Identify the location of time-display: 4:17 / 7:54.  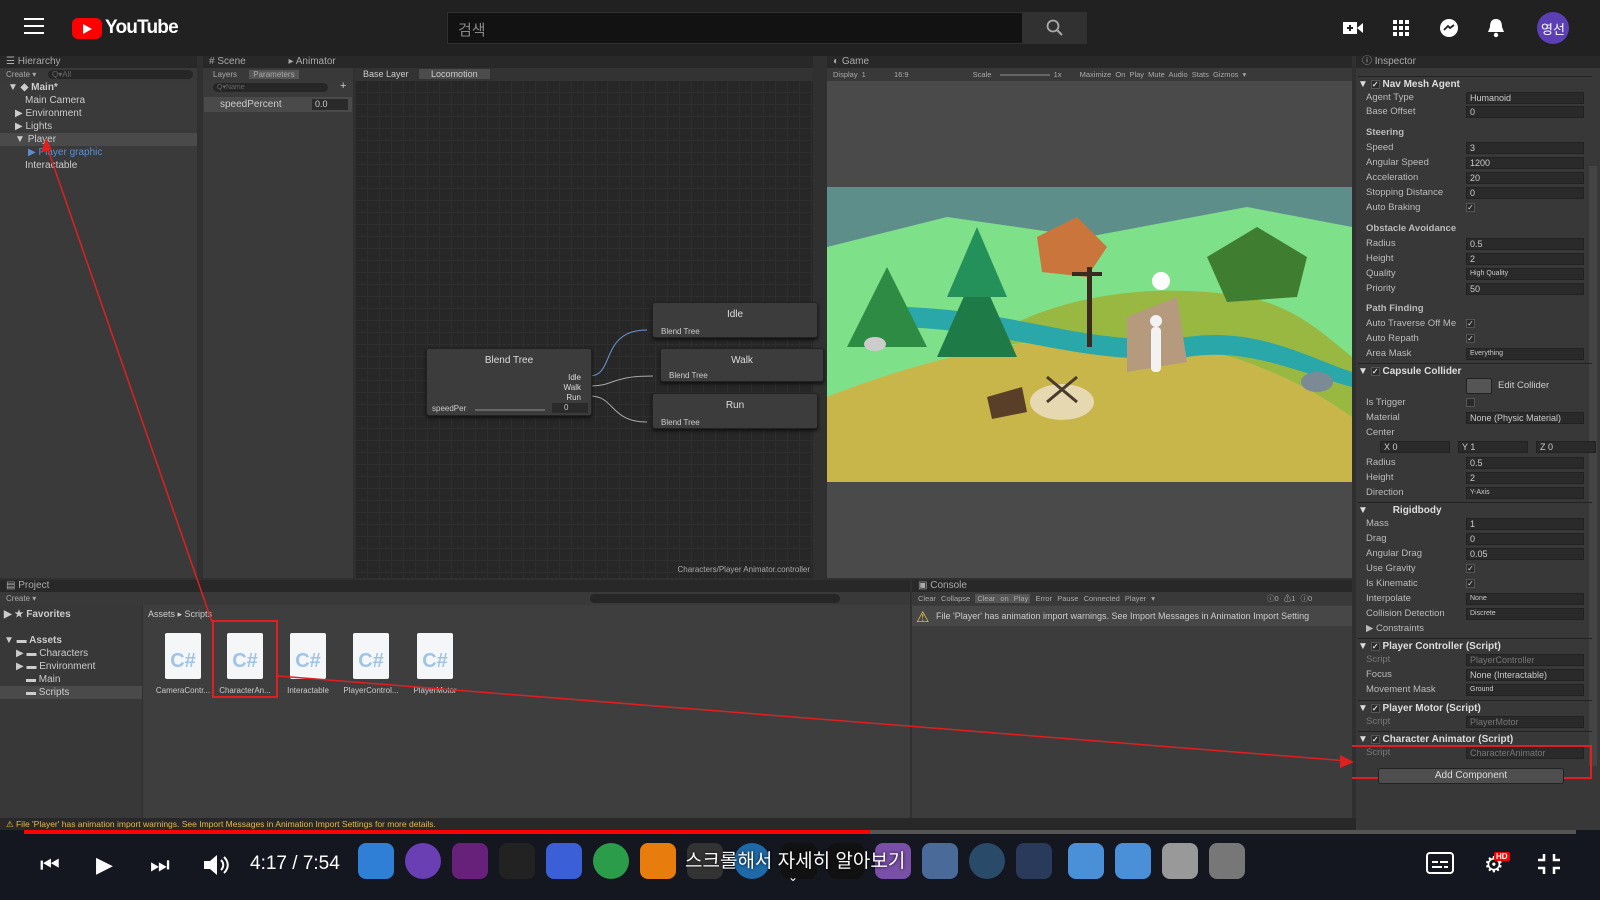
(295, 863).